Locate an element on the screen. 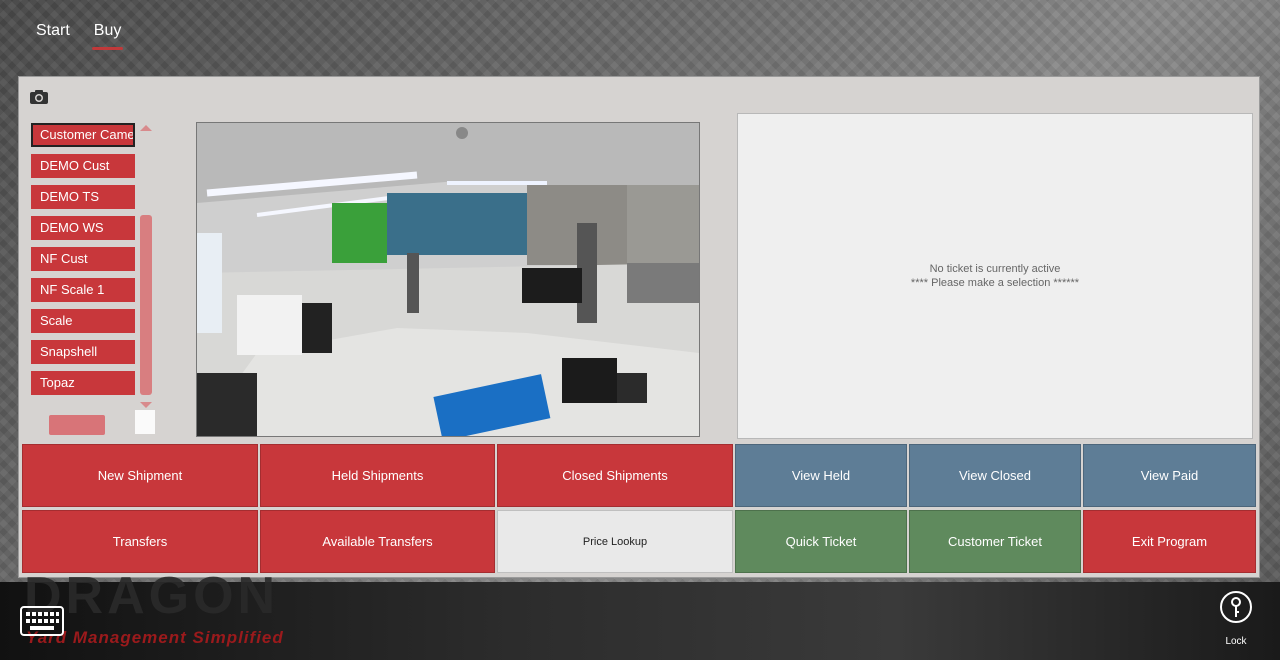 The image size is (1280, 660). scroll-thumb is located at coordinates (146, 305).